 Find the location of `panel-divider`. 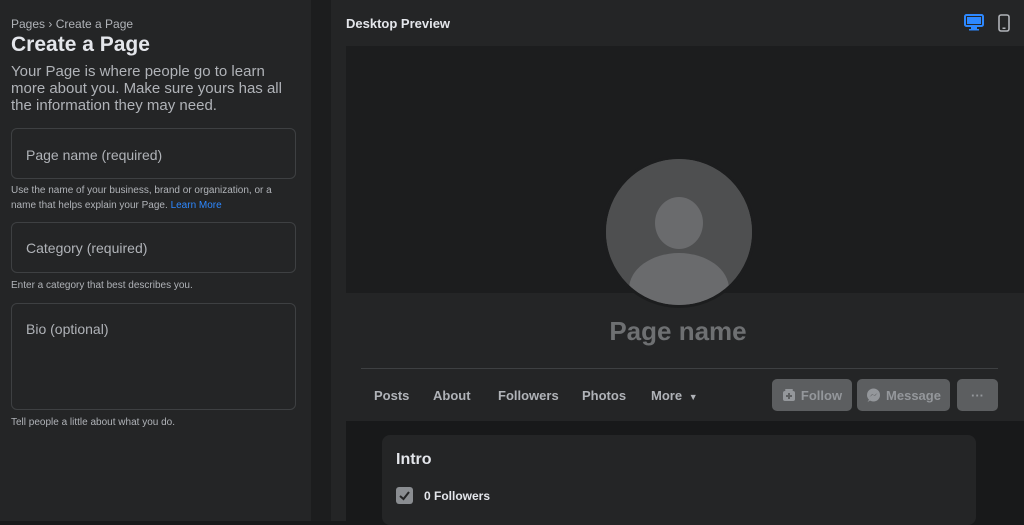

panel-divider is located at coordinates (321, 260).